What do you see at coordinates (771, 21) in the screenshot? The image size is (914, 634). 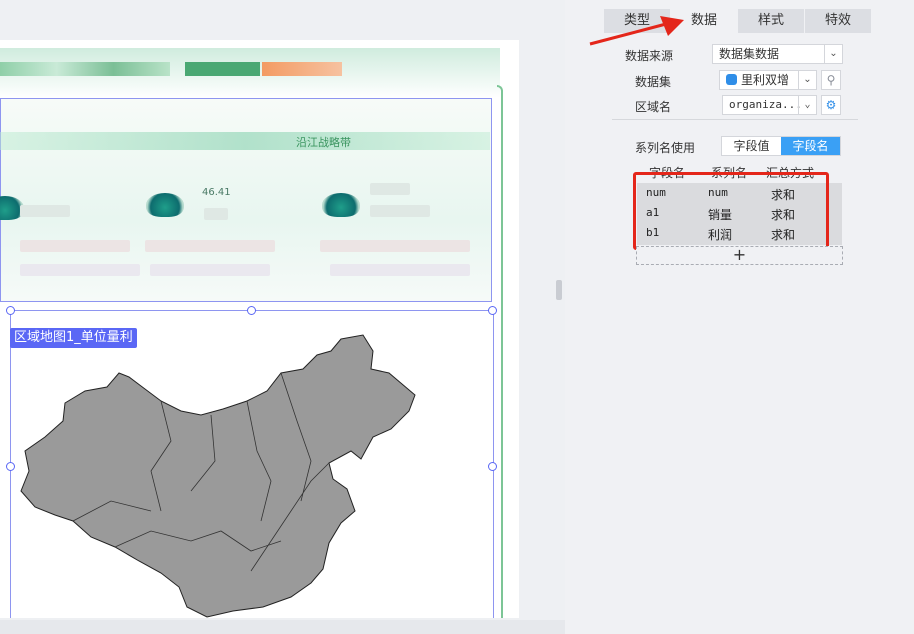 I see `tab-style: 样式` at bounding box center [771, 21].